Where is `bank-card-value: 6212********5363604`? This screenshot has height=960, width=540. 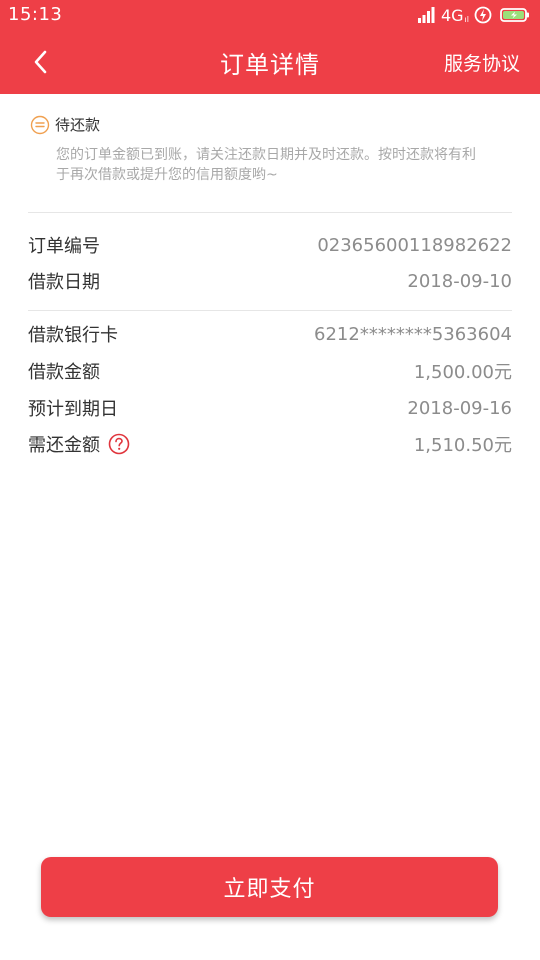
bank-card-value: 6212********5363604 is located at coordinates (413, 334).